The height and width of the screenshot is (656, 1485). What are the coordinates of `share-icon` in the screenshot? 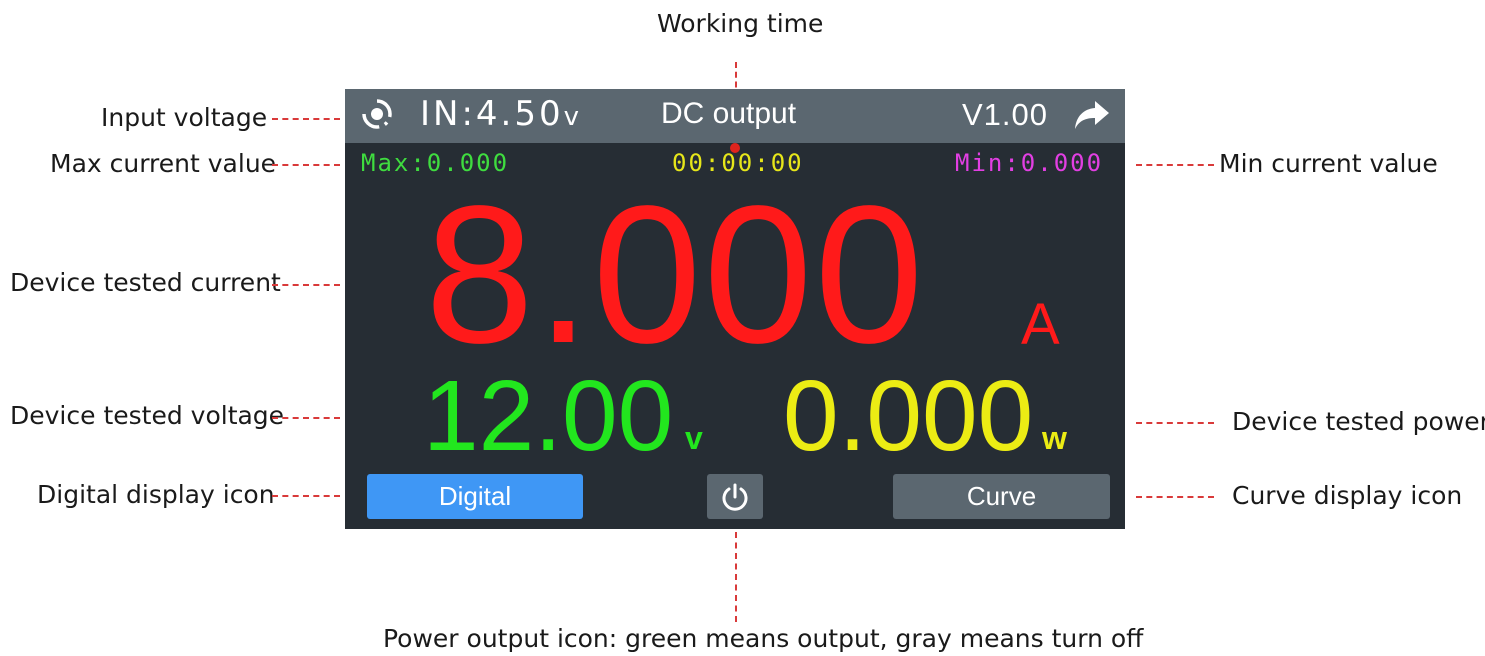 It's located at (1092, 115).